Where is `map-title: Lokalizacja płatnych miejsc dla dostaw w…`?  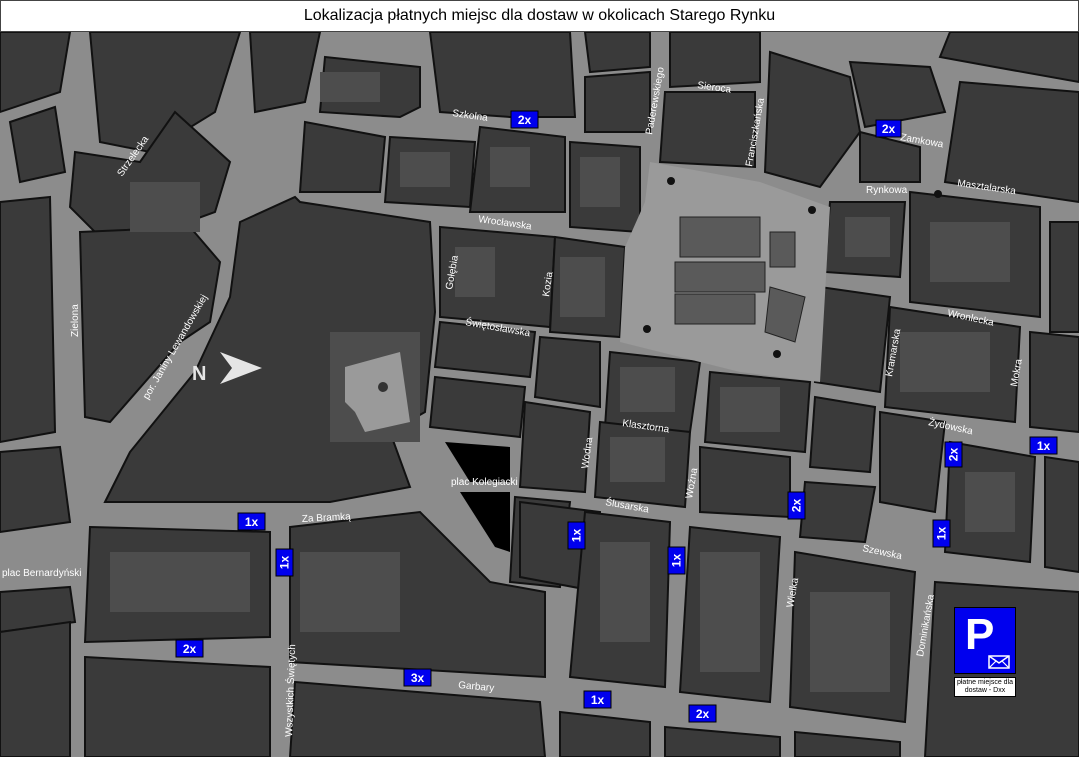 map-title: Lokalizacja płatnych miejsc dla dostaw w… is located at coordinates (539, 15).